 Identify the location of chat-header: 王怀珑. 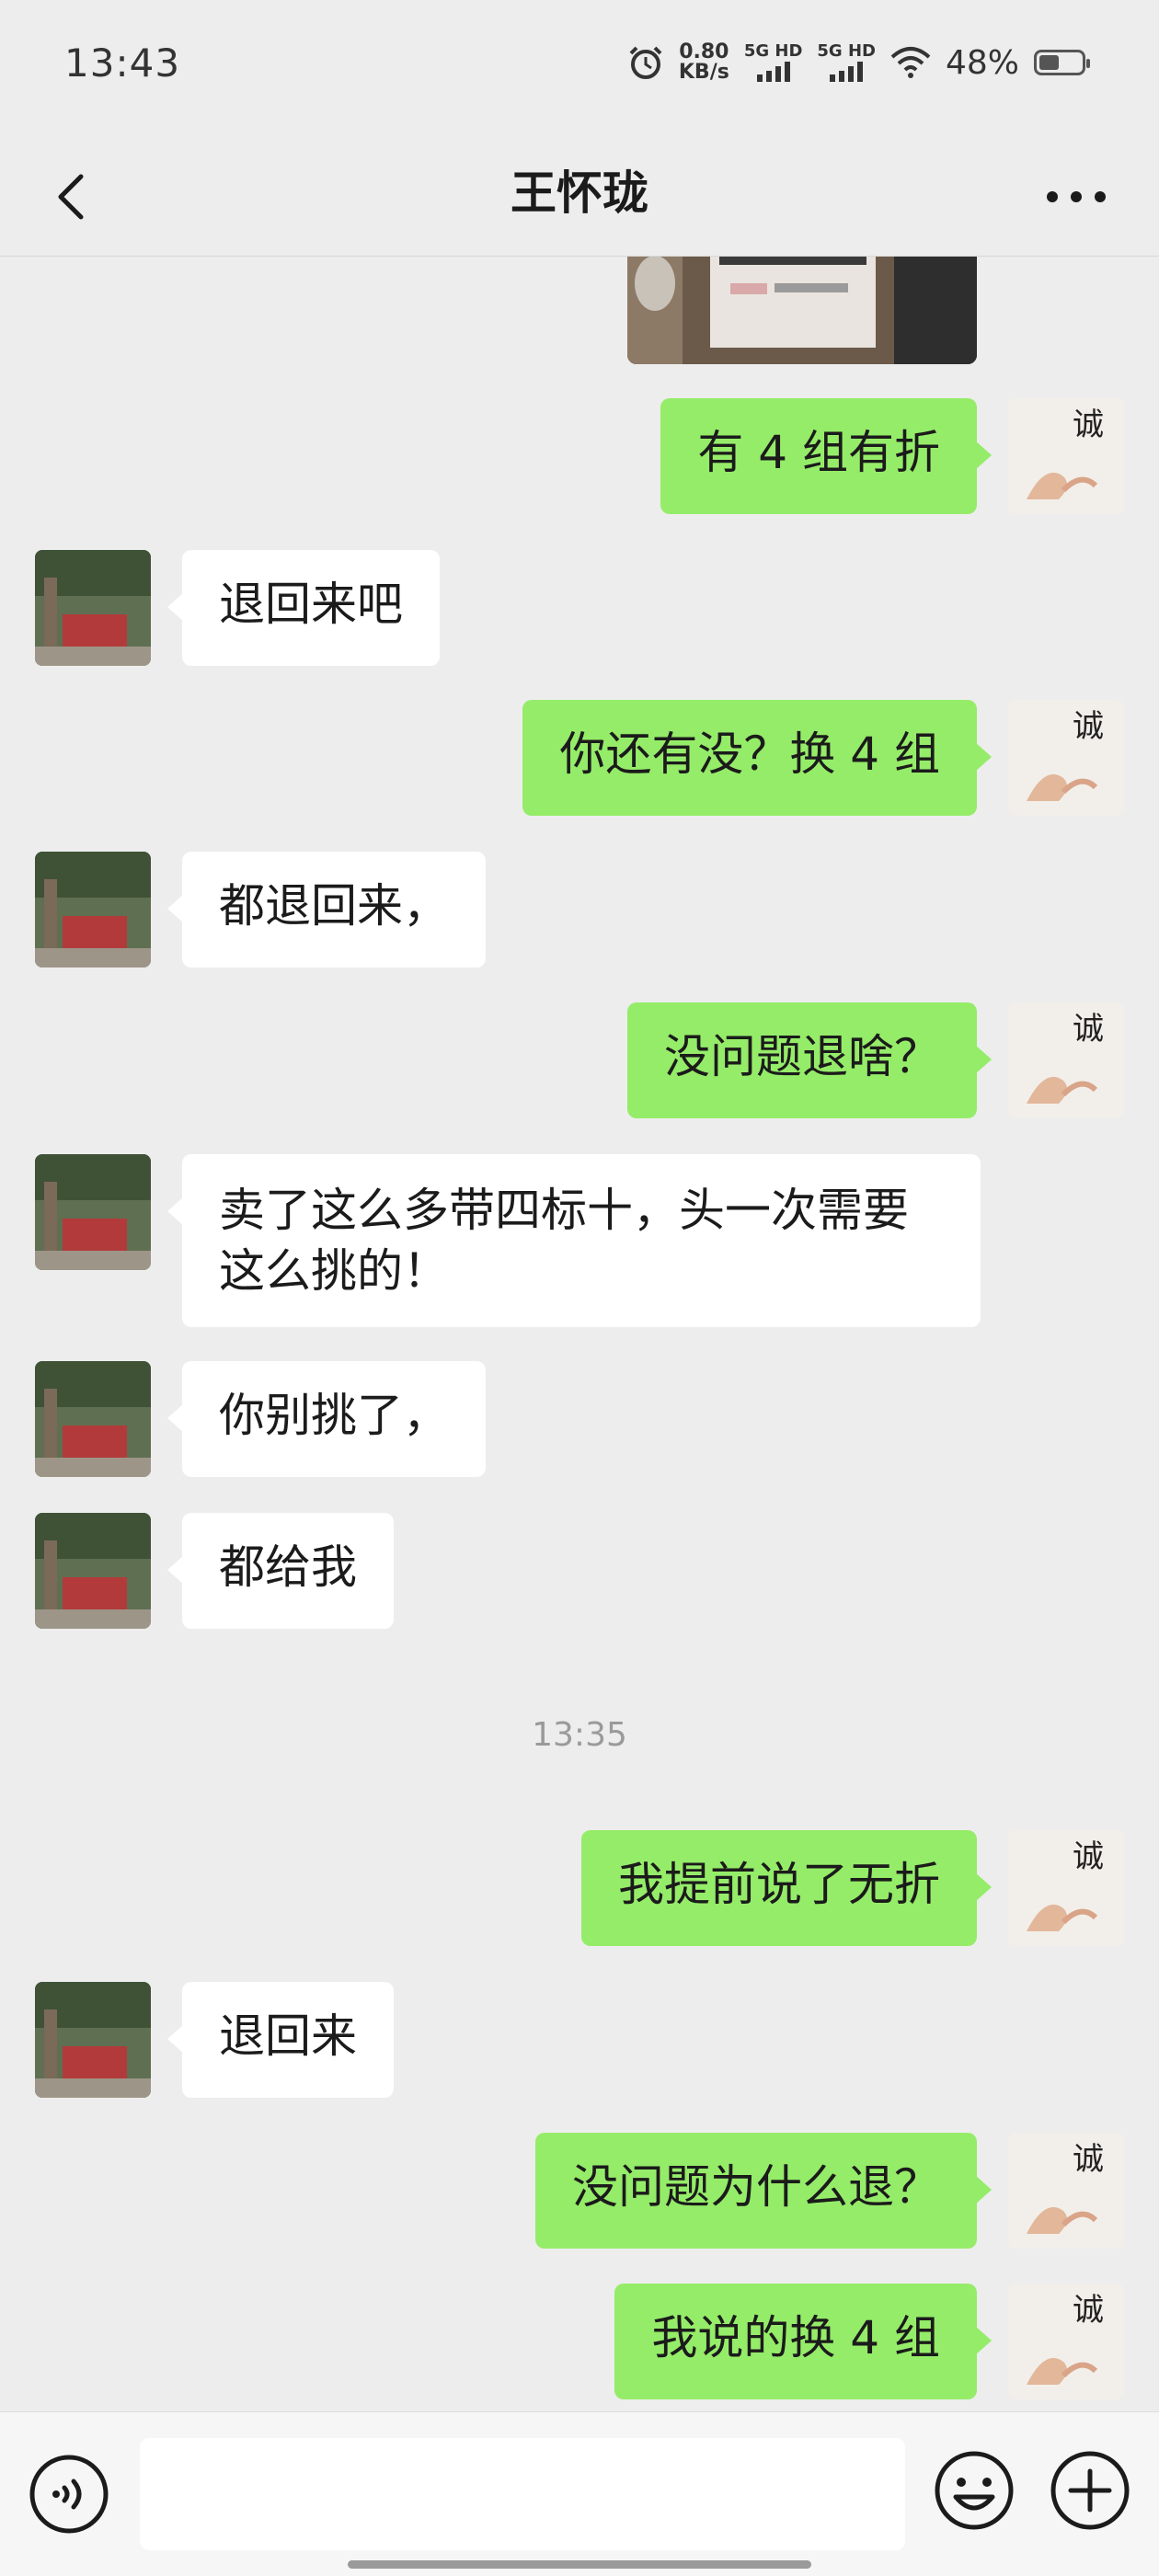
(579, 198).